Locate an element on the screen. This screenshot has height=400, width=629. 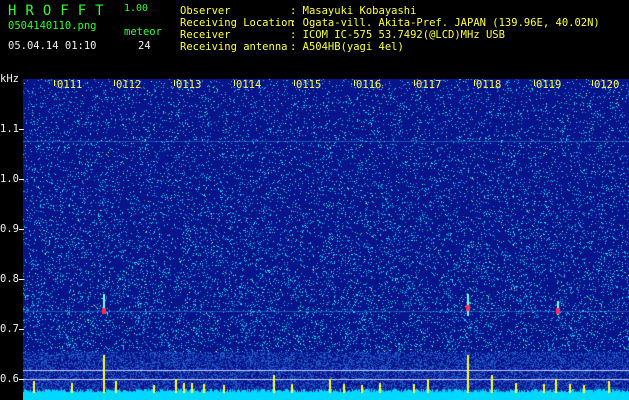
y-tick-label: 1.0 is located at coordinates (9, 179).